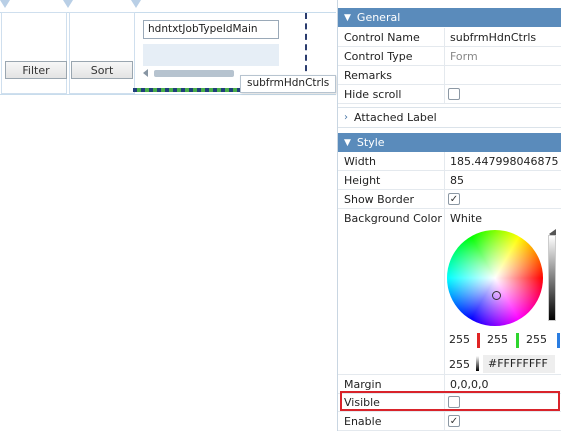  I want to click on hex-color-field: #FFFFFFFF, so click(519, 364).